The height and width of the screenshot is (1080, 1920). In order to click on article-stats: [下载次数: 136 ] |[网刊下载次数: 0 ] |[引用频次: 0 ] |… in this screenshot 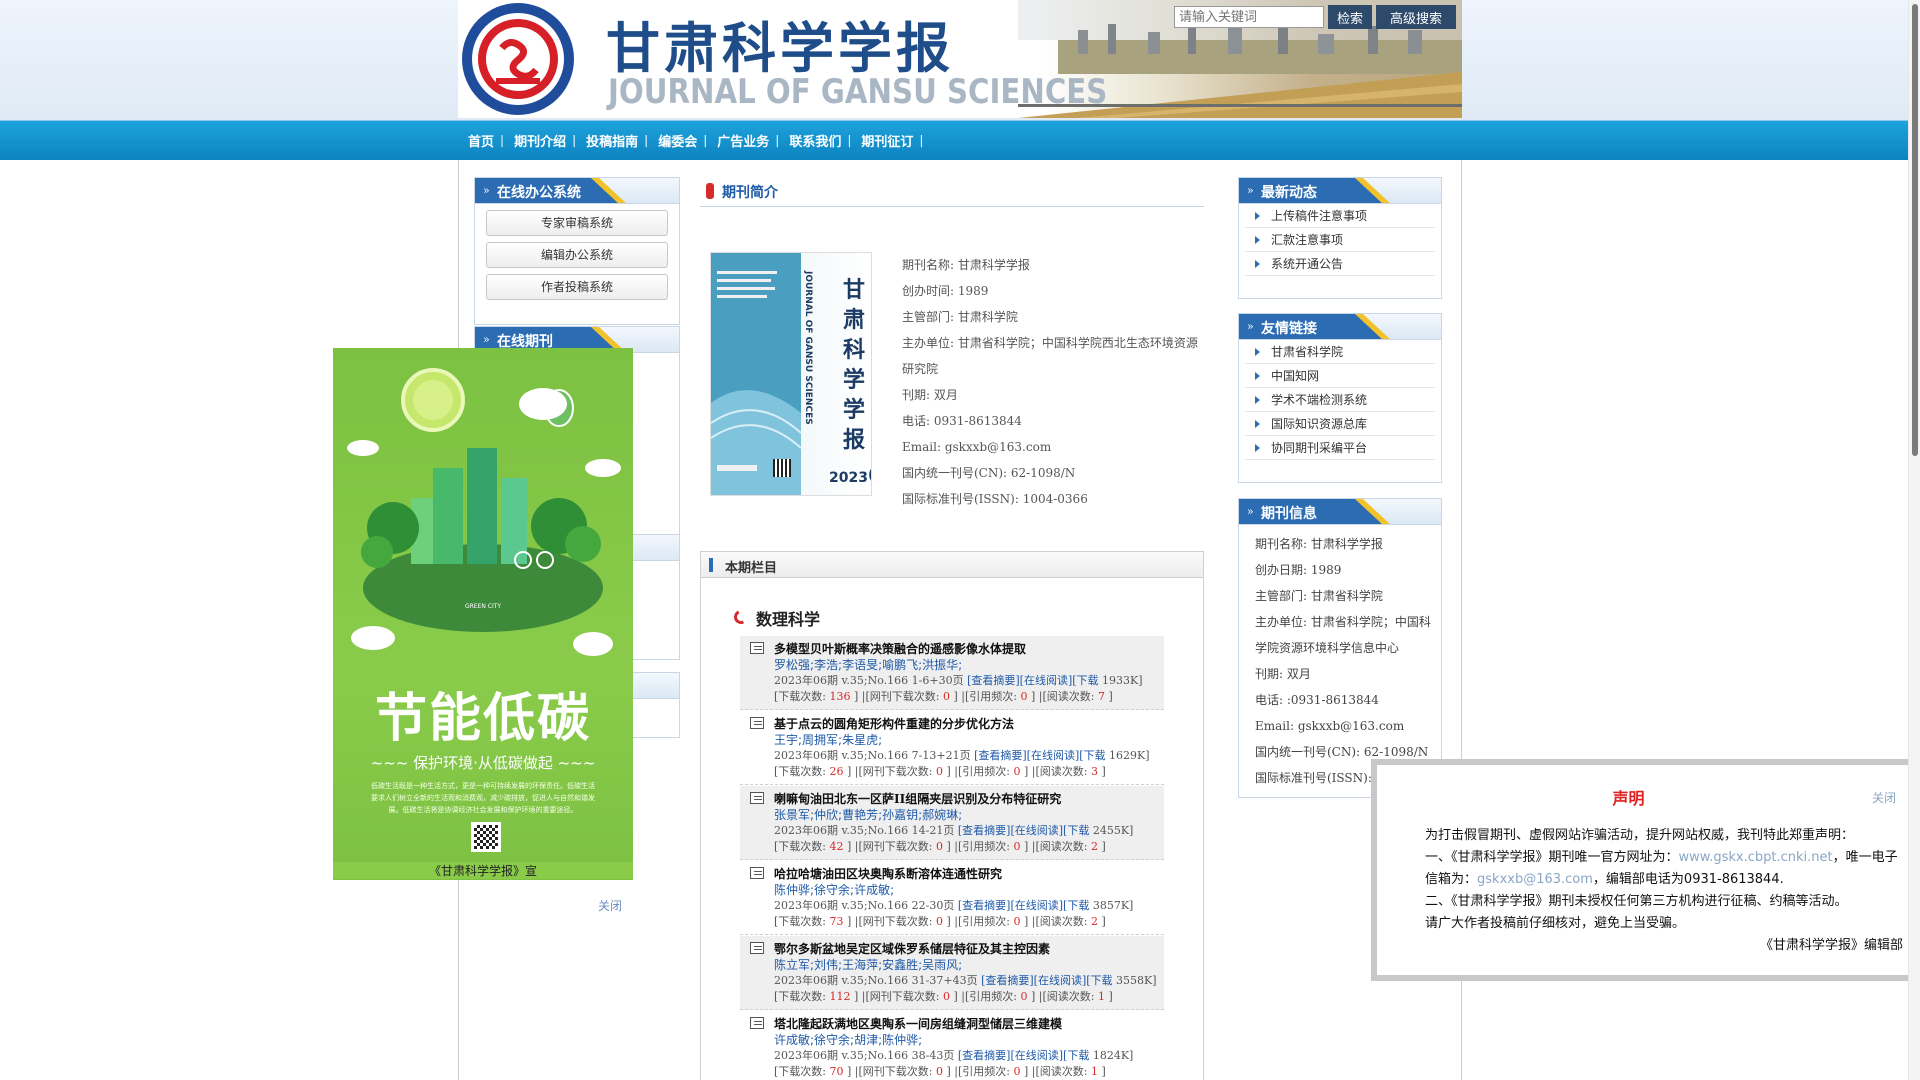, I will do `click(943, 696)`.